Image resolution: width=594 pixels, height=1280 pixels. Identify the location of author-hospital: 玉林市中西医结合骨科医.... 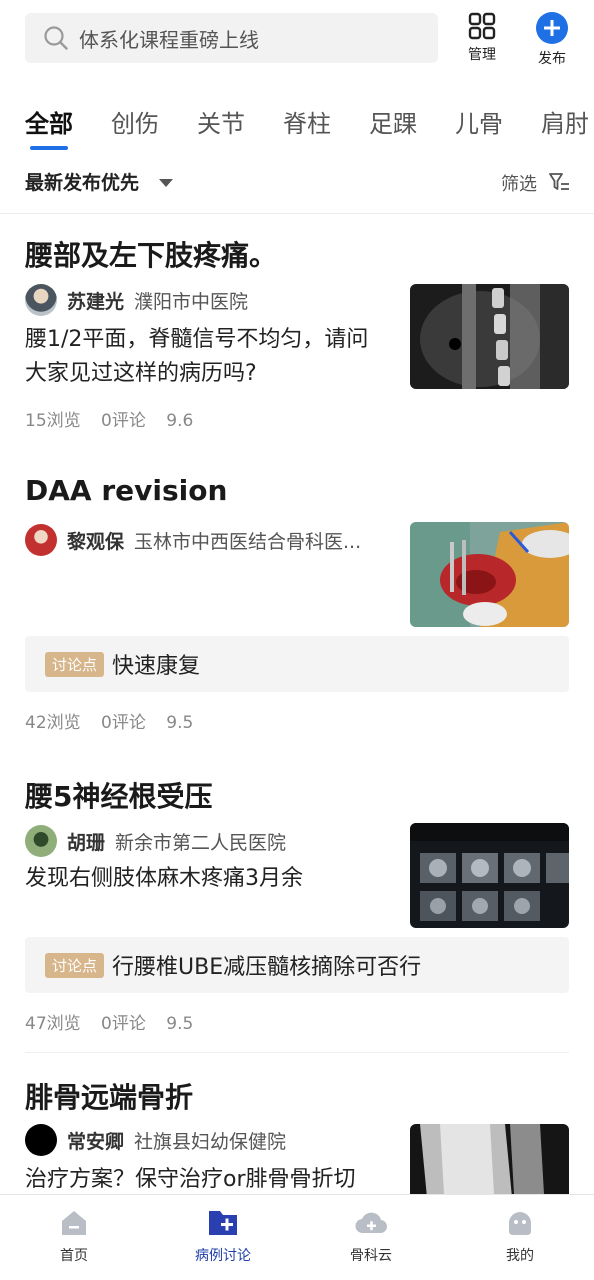
(248, 541).